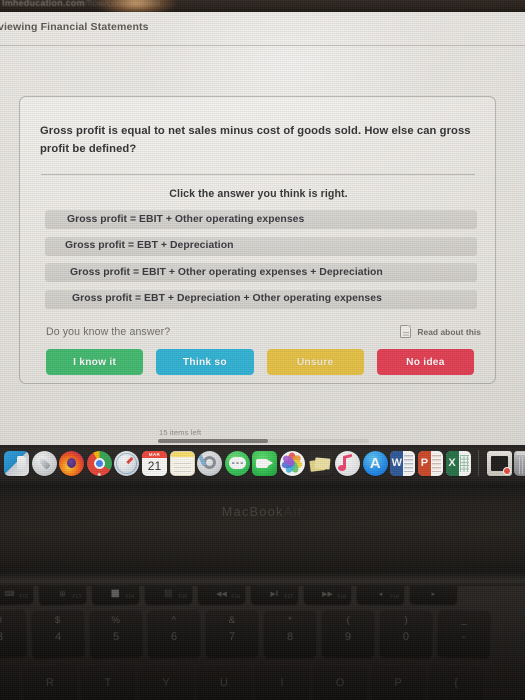 The height and width of the screenshot is (700, 525). What do you see at coordinates (348, 620) in the screenshot?
I see `key-symbol: (` at bounding box center [348, 620].